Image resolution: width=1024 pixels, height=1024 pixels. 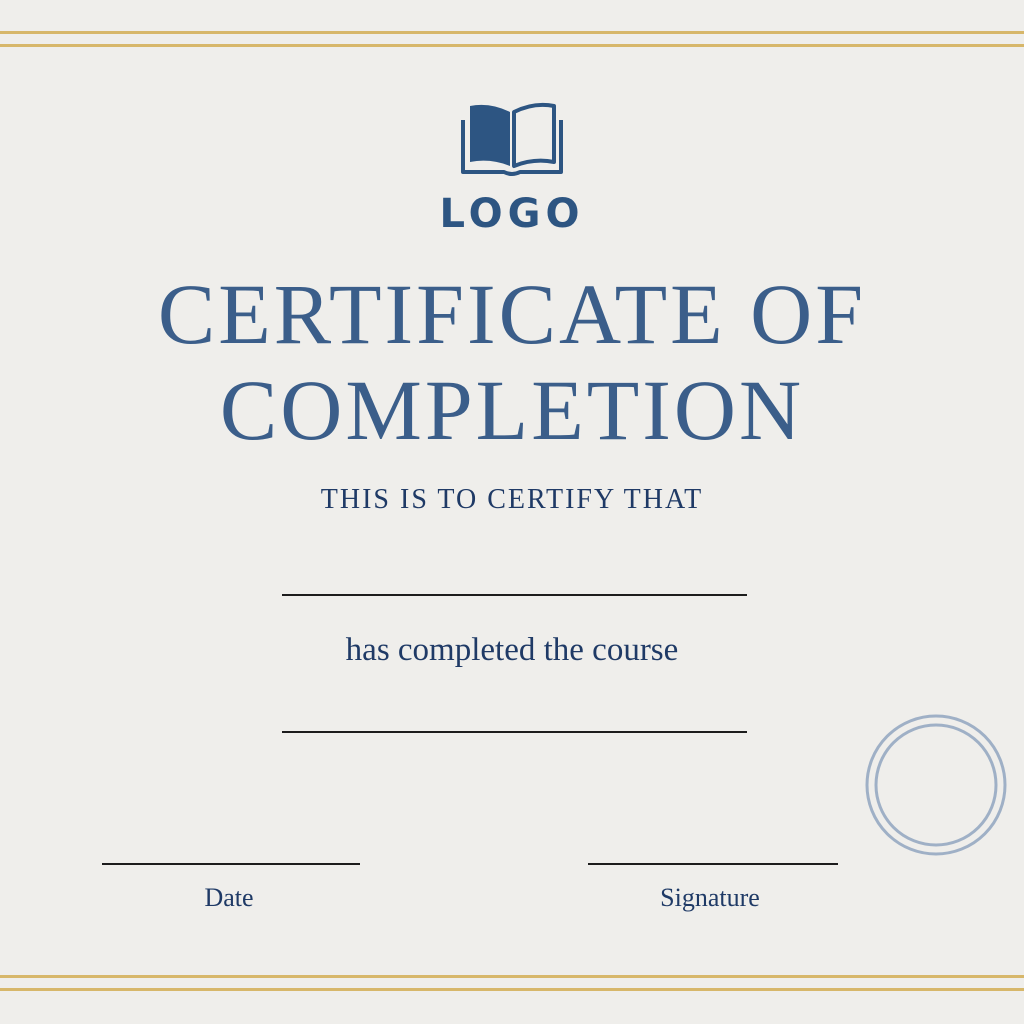 What do you see at coordinates (512, 214) in the screenshot?
I see `logo-text: LOGO` at bounding box center [512, 214].